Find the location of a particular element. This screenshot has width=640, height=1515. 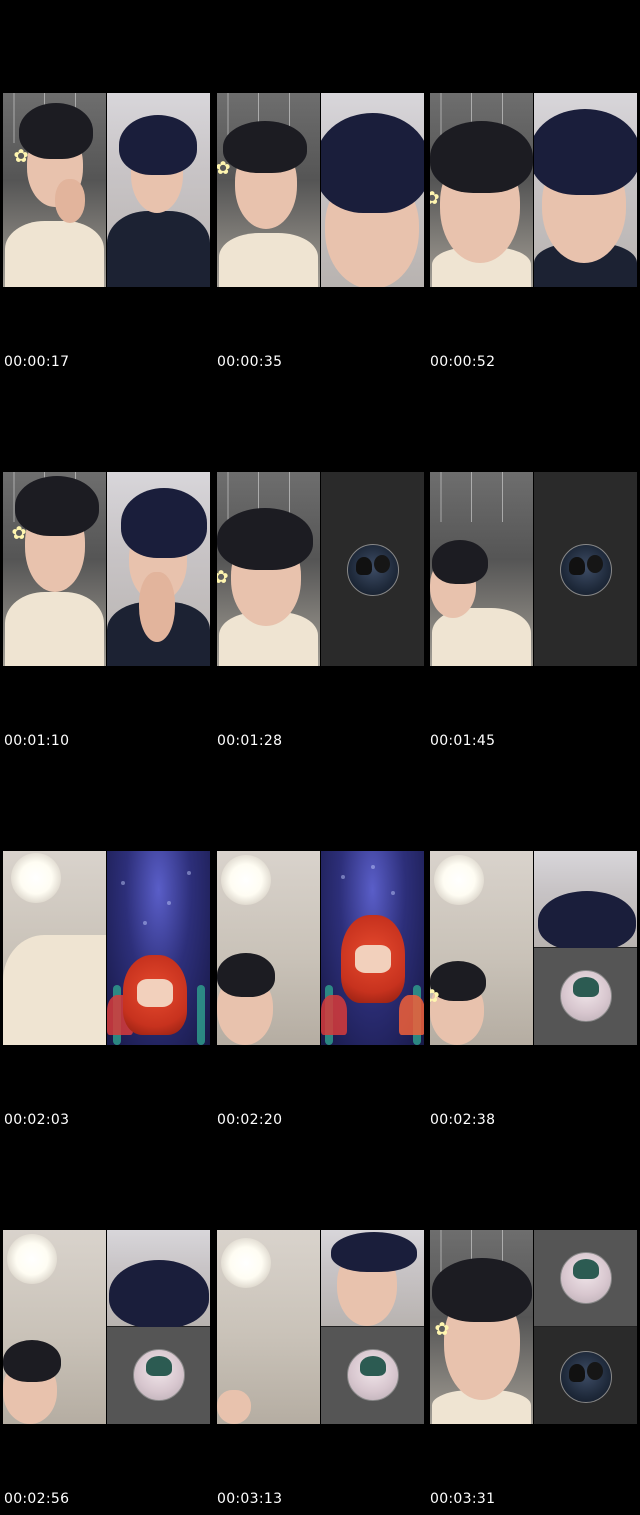

timestamp: 00:02:38 is located at coordinates (463, 1120).